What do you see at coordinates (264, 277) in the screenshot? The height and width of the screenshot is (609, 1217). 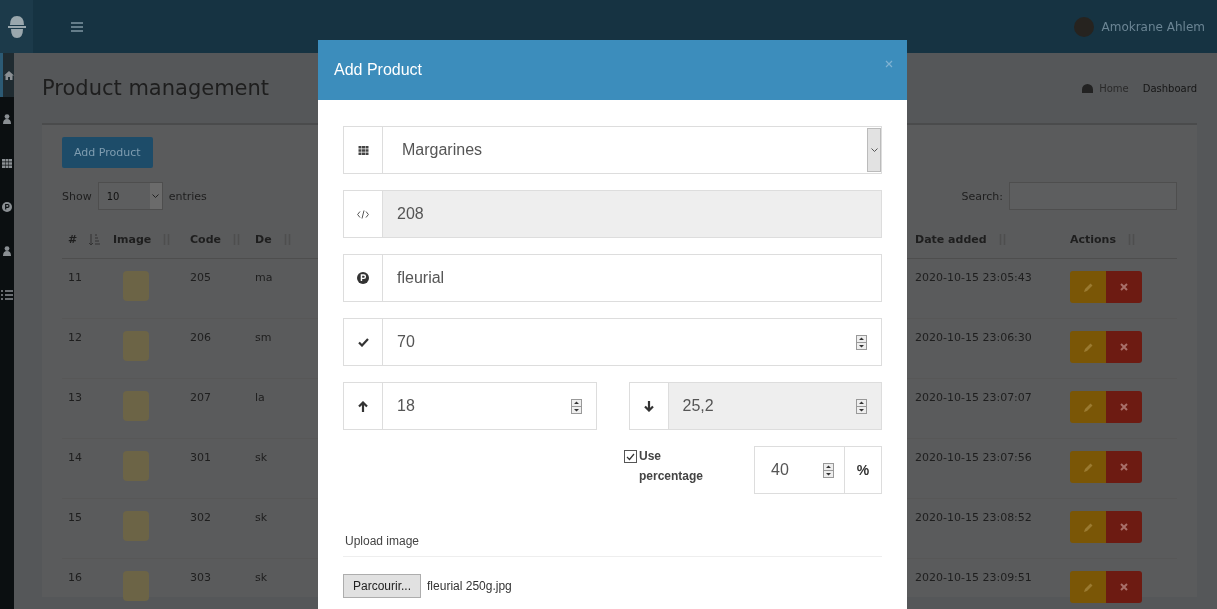 I see `table-cell: ma` at bounding box center [264, 277].